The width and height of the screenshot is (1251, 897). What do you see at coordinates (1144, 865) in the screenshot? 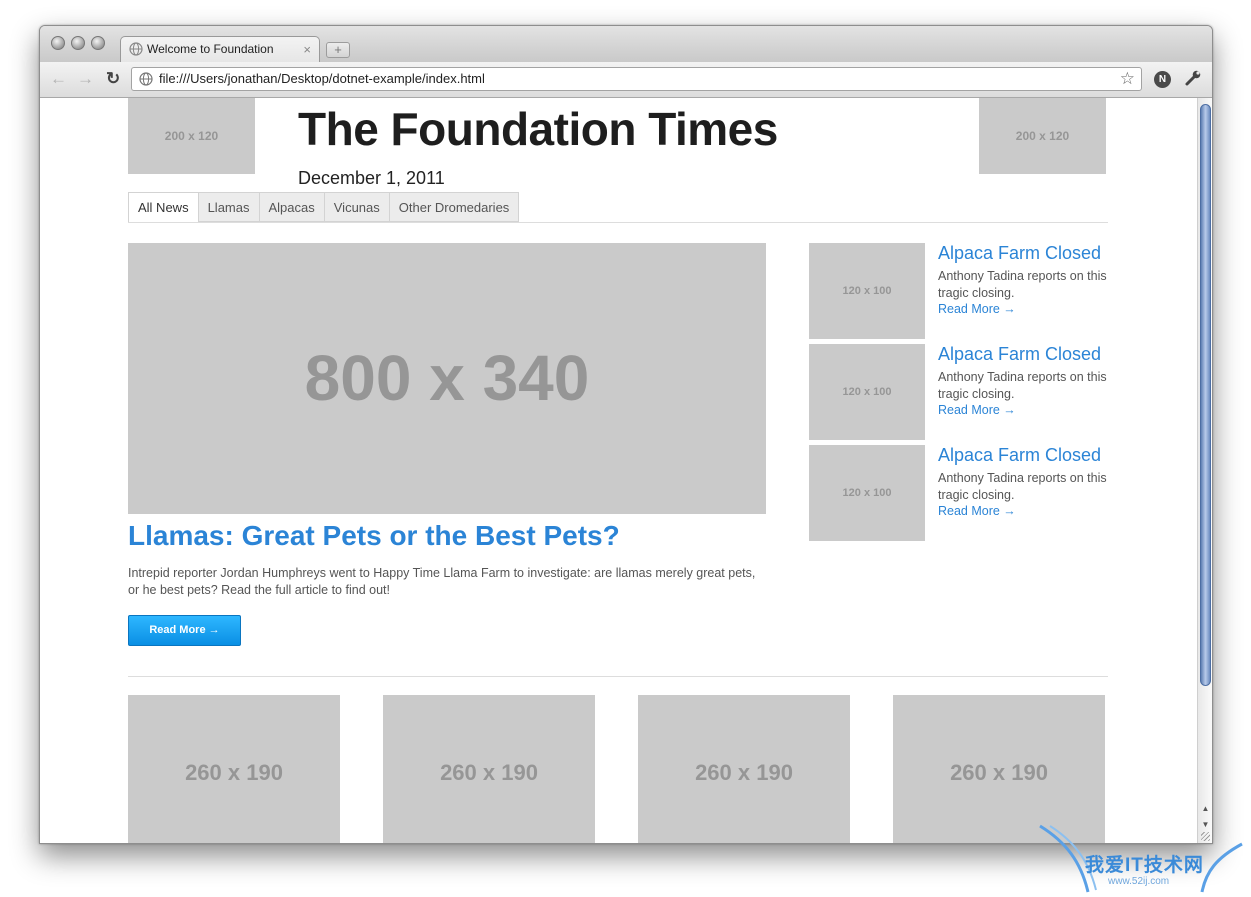
I see `watermark-text: 我爱IT技术网` at bounding box center [1144, 865].